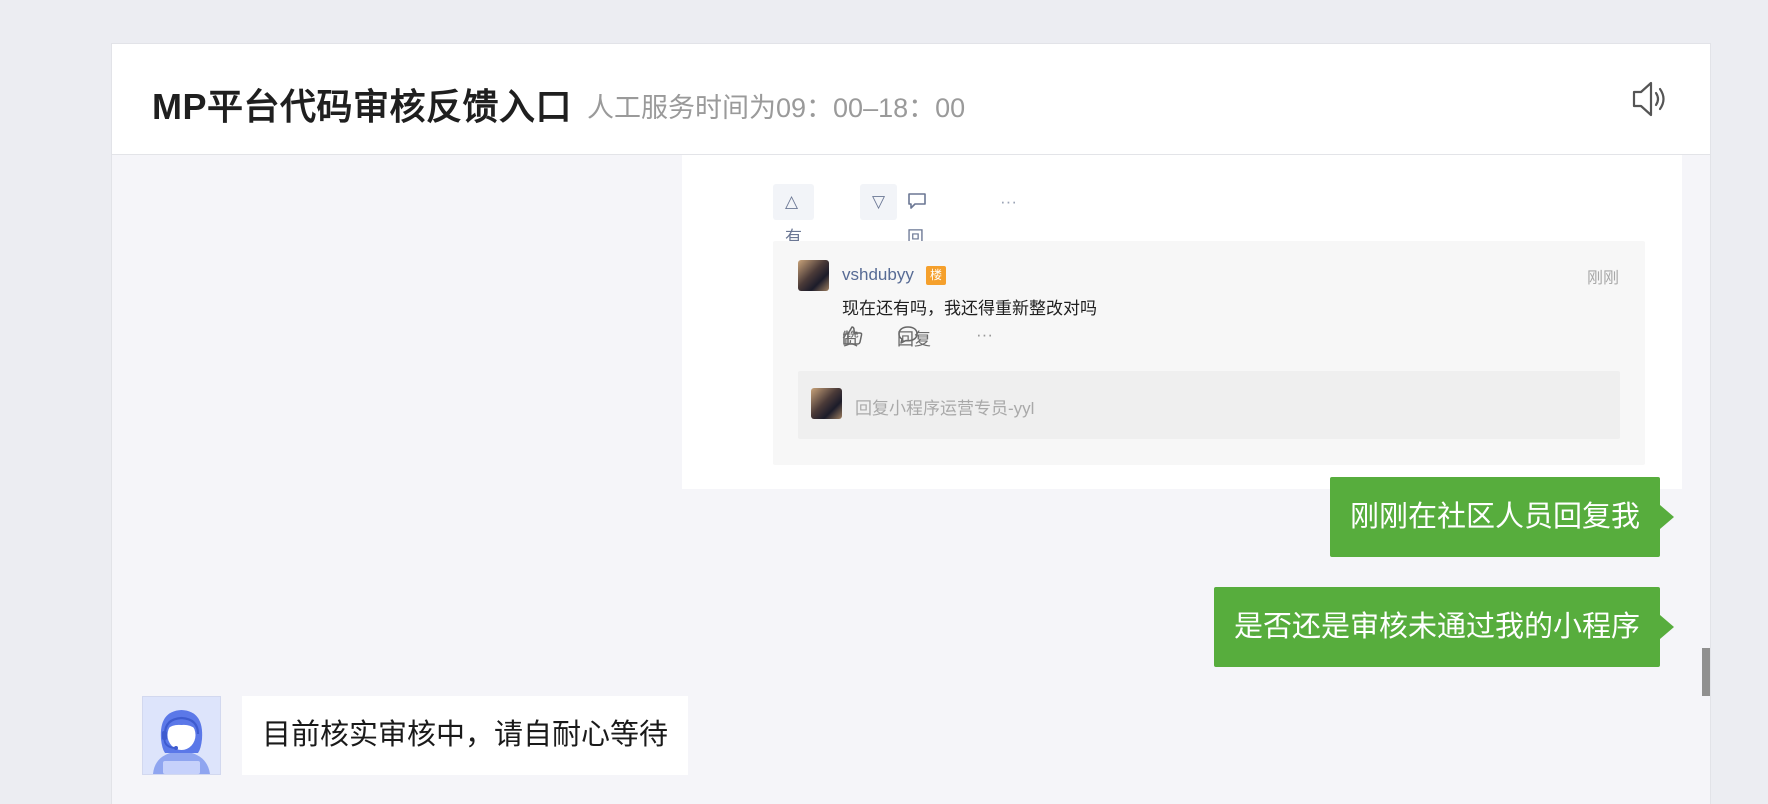 Image resolution: width=1768 pixels, height=804 pixels. Describe the element at coordinates (1209, 405) in the screenshot. I see `reply-input: 回复小程序运营专员-yyl` at that location.